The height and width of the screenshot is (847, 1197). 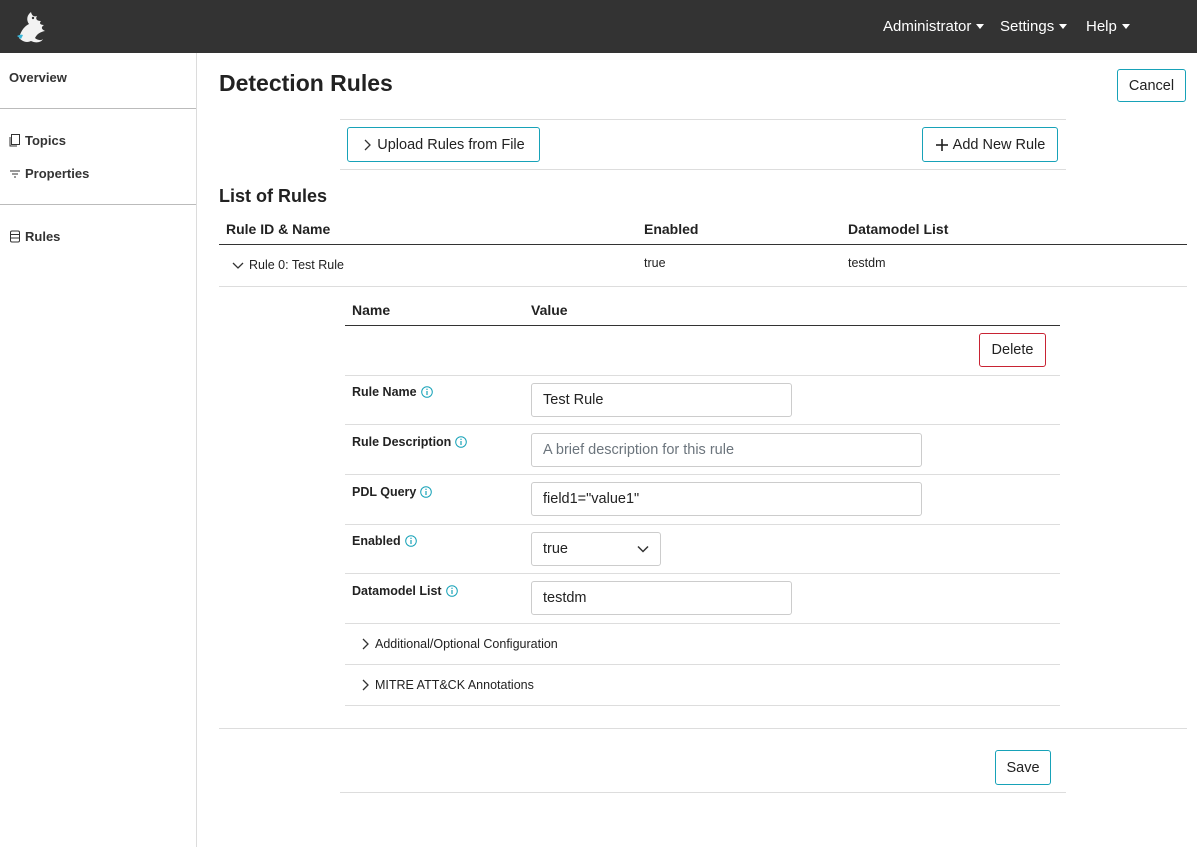 I want to click on sidebar-item-label: Rules, so click(x=43, y=236).